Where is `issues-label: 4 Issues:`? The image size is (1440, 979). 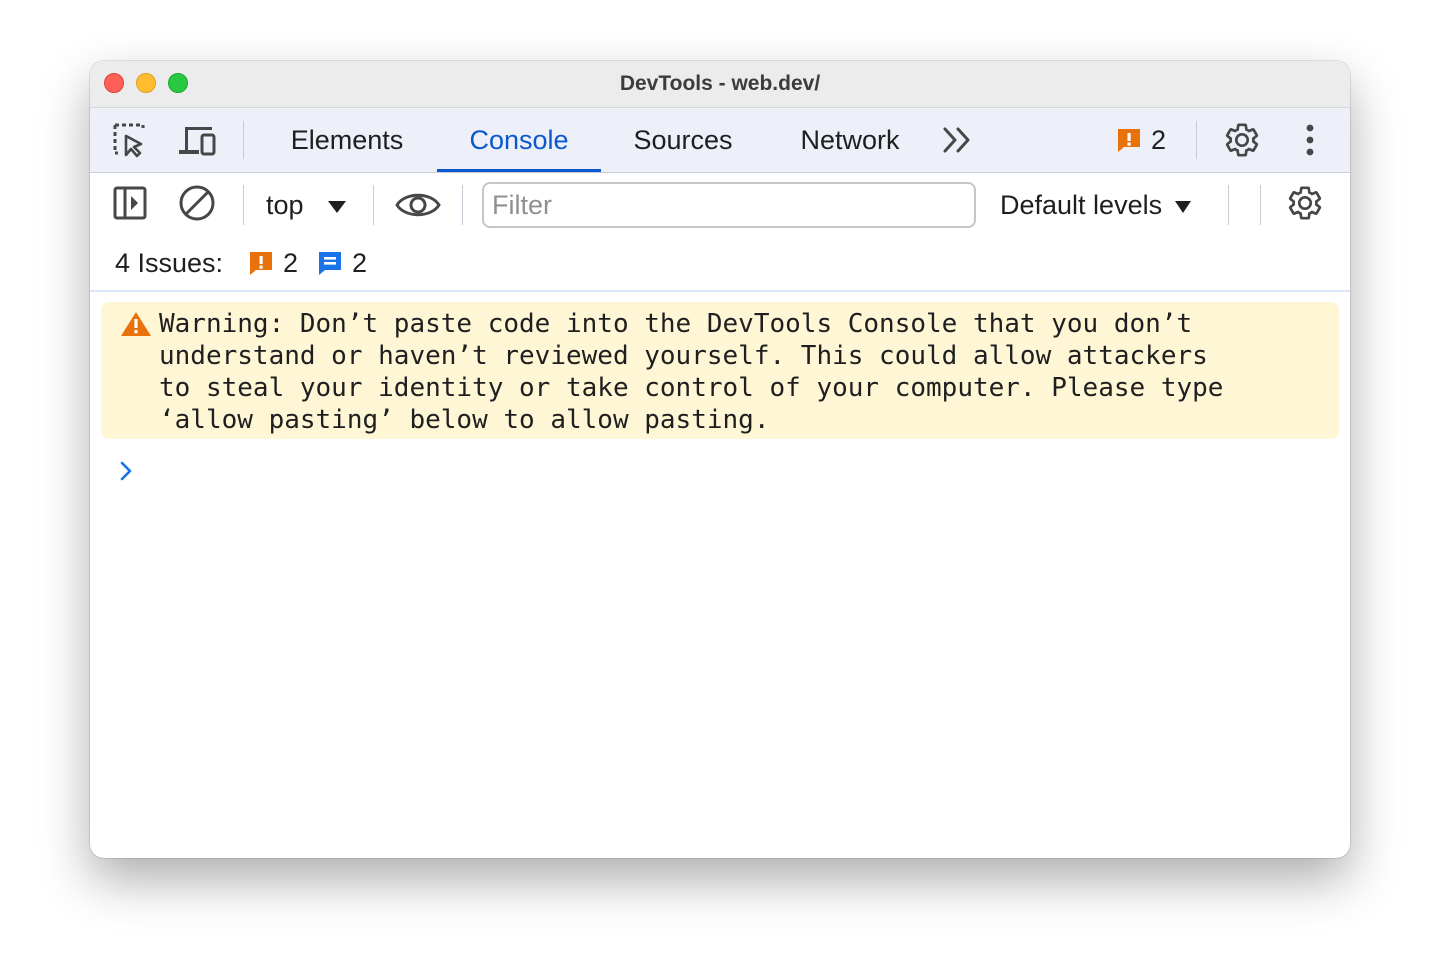 issues-label: 4 Issues: is located at coordinates (169, 263).